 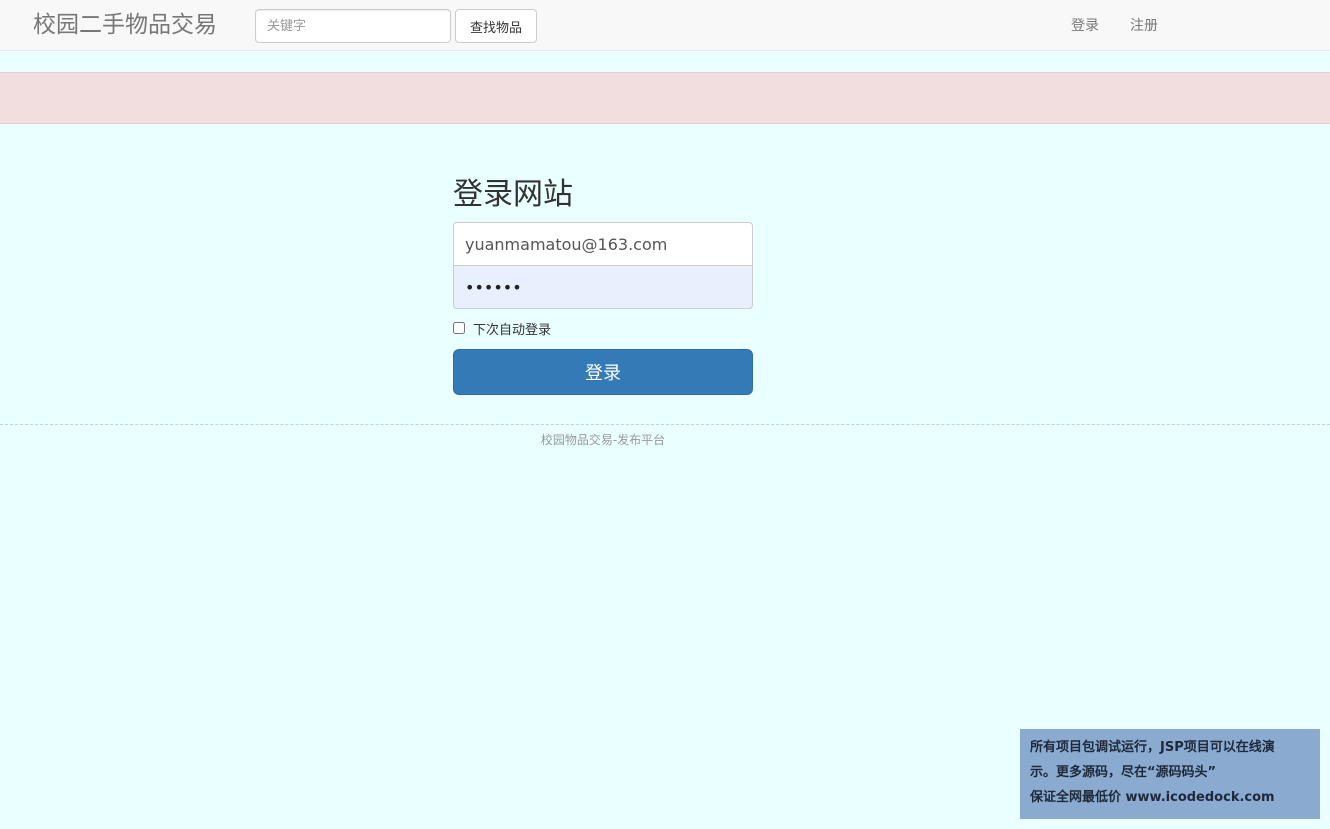 I want to click on remember-me-row: 下次自动登录, so click(x=502, y=328).